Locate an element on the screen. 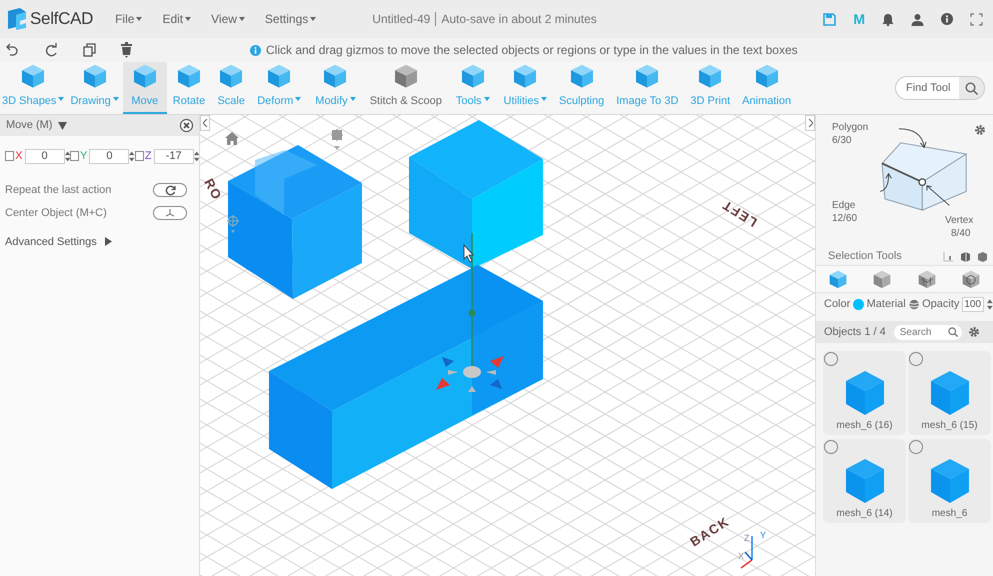  objects-count: Objects 1 / 4 is located at coordinates (855, 332).